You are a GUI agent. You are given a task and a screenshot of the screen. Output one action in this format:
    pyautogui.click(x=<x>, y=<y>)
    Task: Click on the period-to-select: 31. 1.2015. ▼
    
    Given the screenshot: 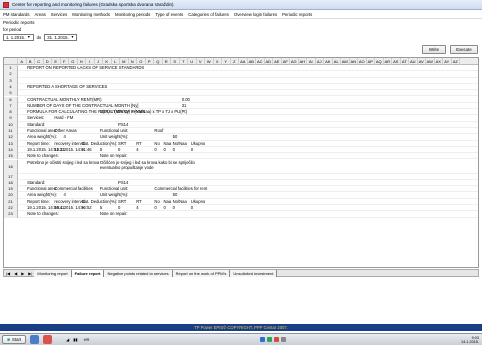 What is the action you would take?
    pyautogui.click(x=61, y=37)
    